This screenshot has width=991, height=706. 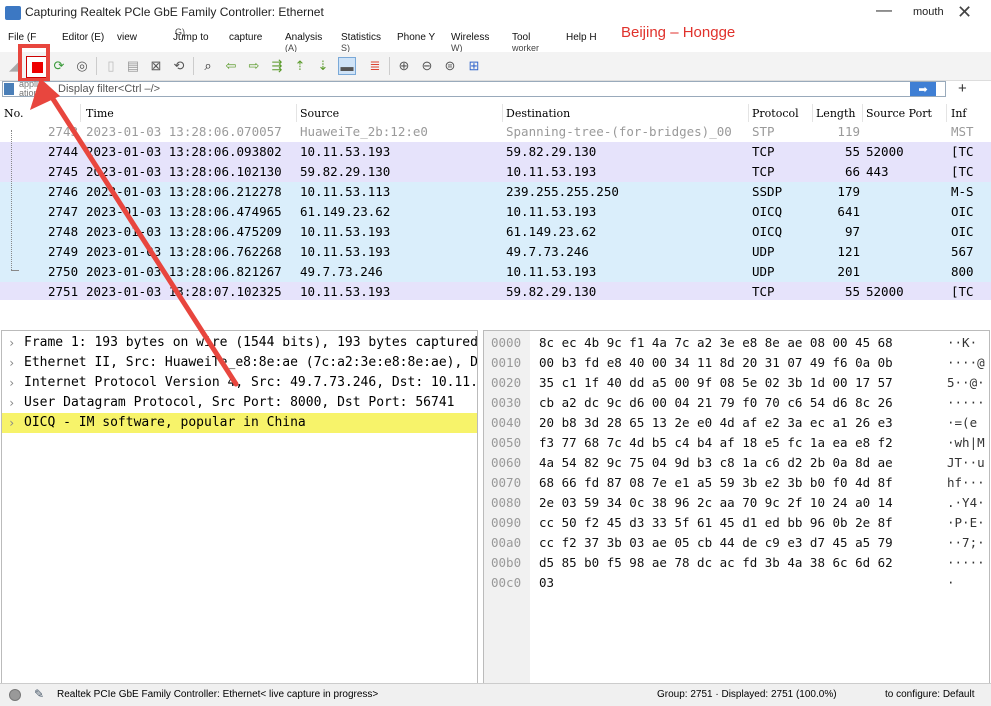 What do you see at coordinates (277, 66) in the screenshot?
I see `go-to-packet-icon: ⇶` at bounding box center [277, 66].